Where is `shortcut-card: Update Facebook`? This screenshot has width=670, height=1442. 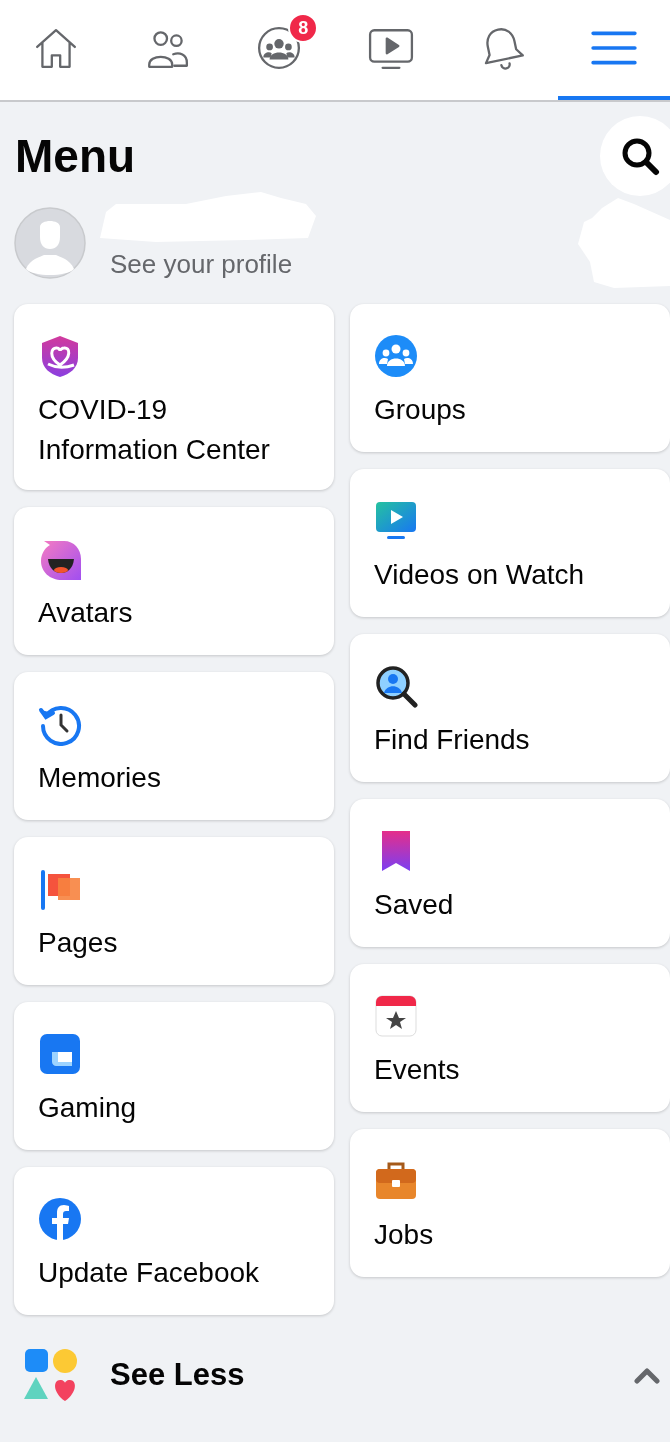 shortcut-card: Update Facebook is located at coordinates (174, 1241).